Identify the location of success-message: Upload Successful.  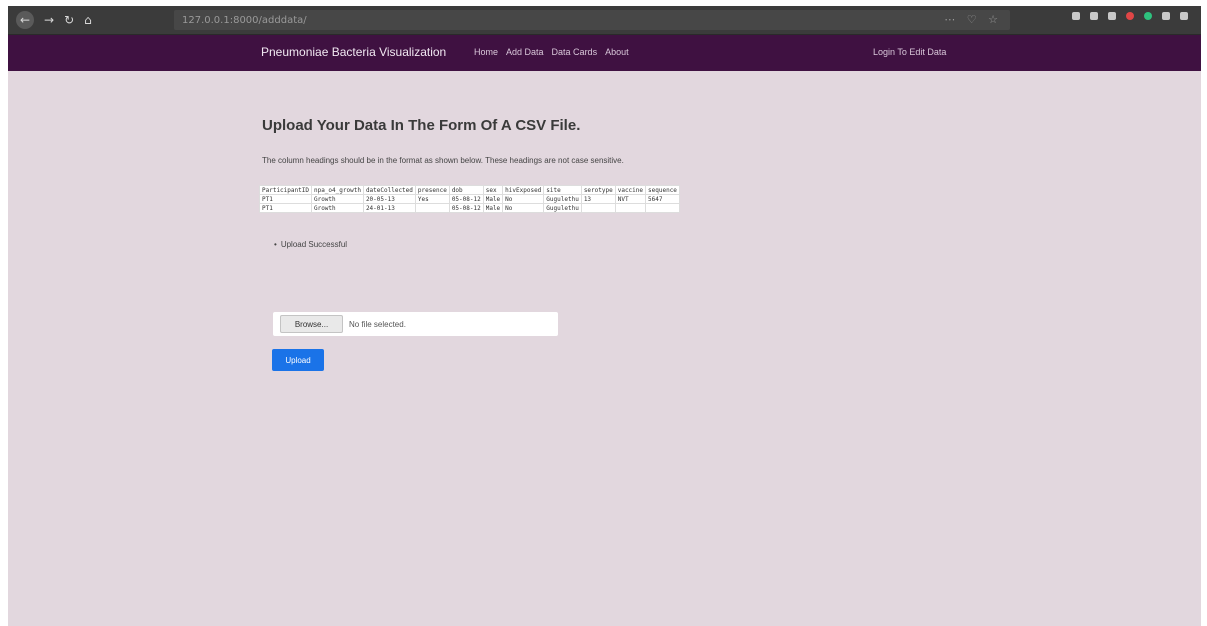
(310, 244).